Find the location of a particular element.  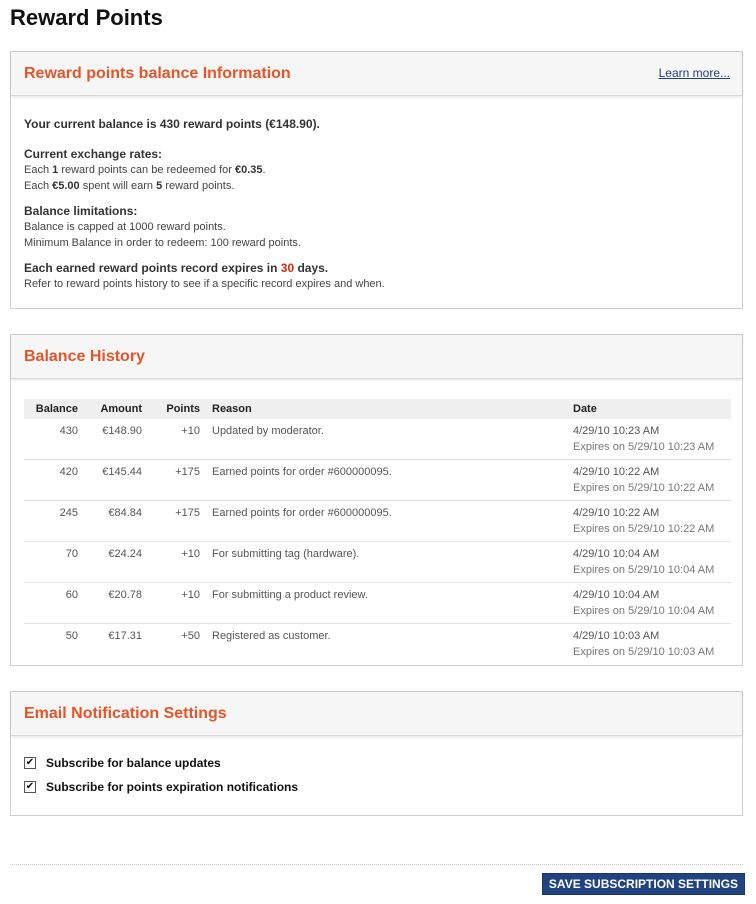

row-balance: 430 is located at coordinates (54, 439).